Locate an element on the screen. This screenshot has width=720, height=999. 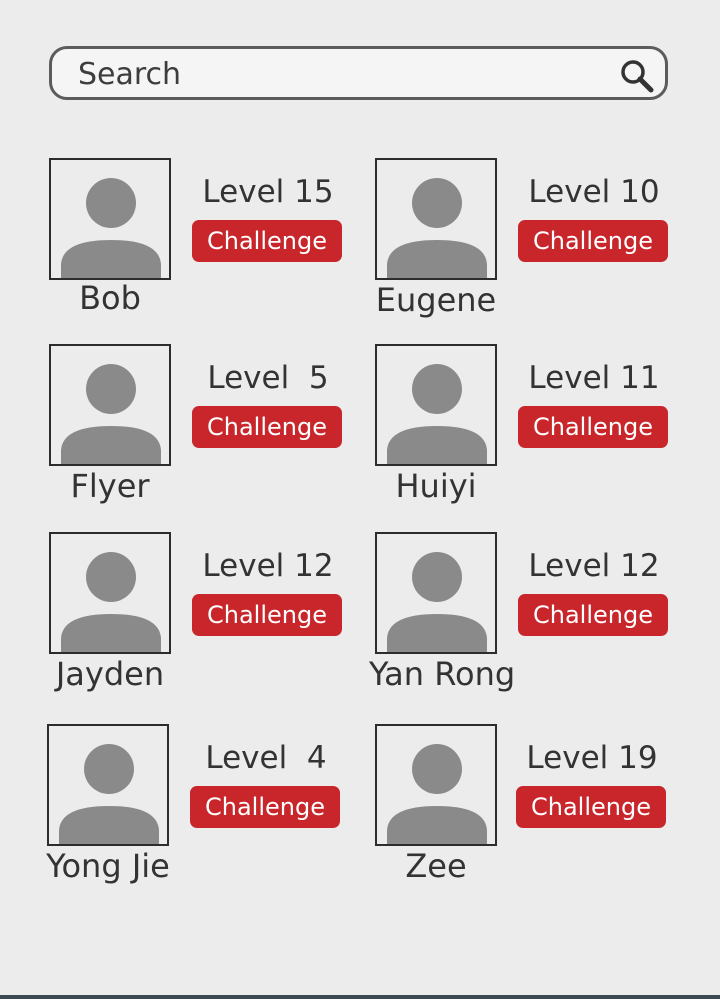
player-card-zee: Zee Level 19 Challenge is located at coordinates (525, 804).